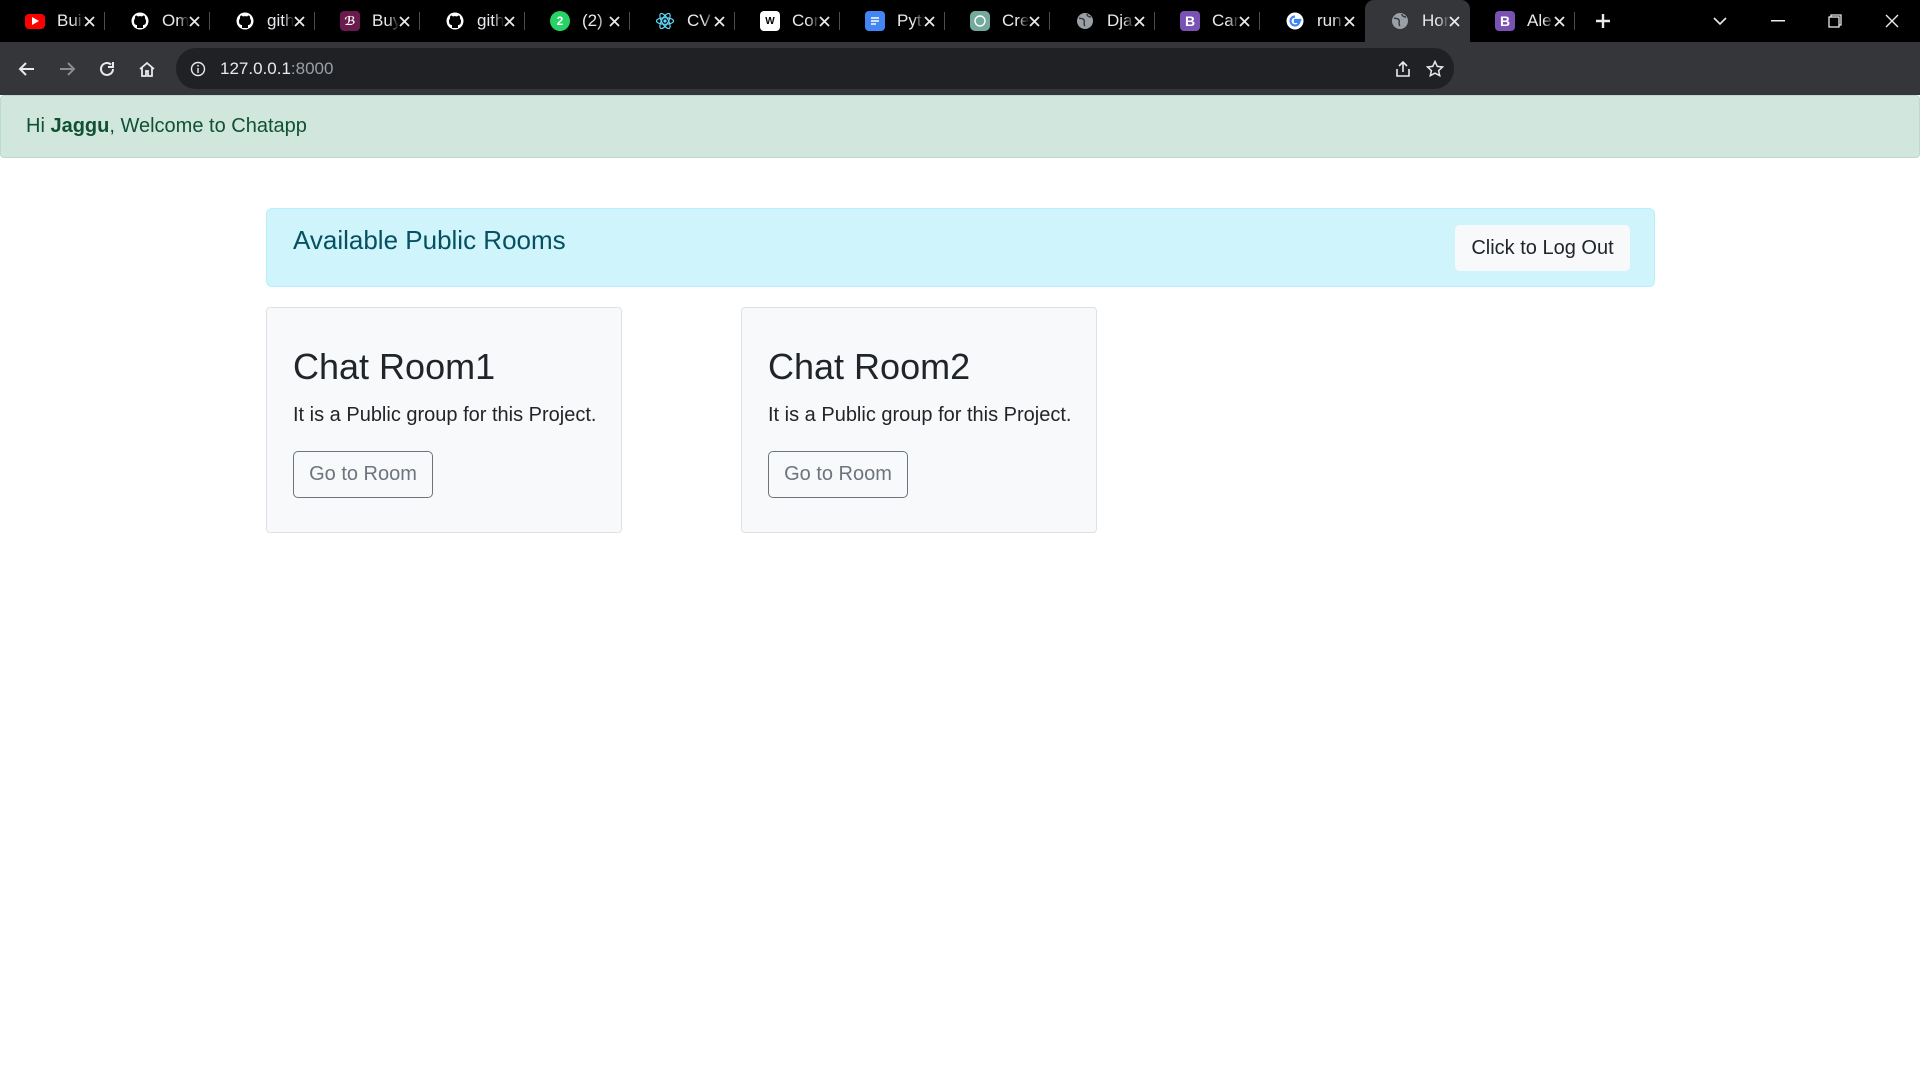 The image size is (1920, 1080). What do you see at coordinates (1207, 21) in the screenshot?
I see `browser-tab: B Car` at bounding box center [1207, 21].